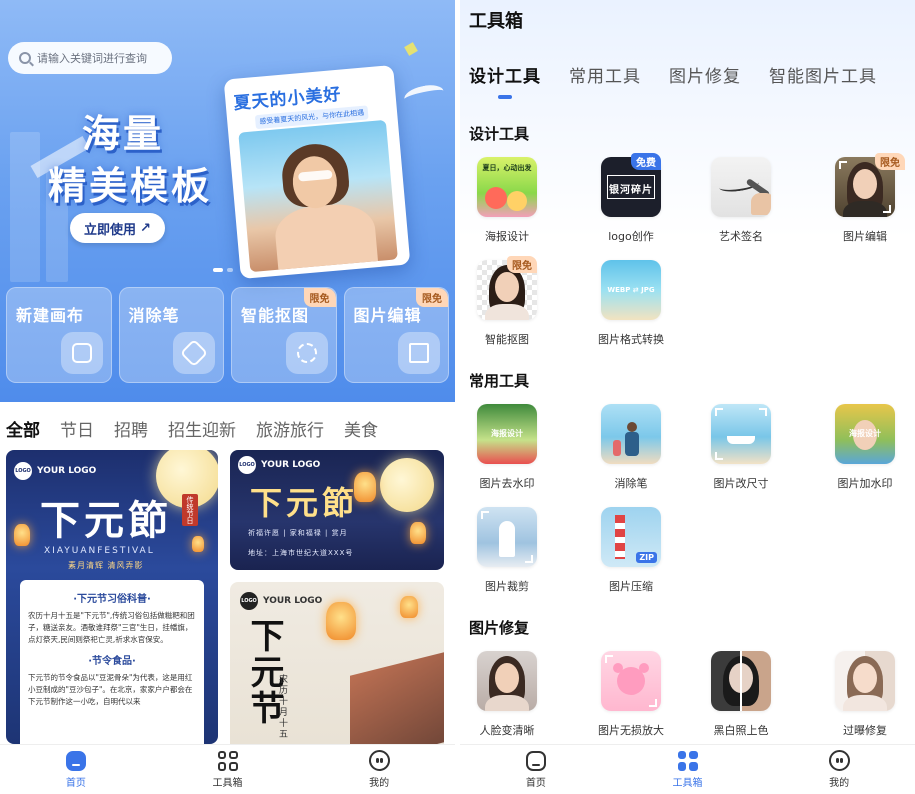  Describe the element at coordinates (102, 58) in the screenshot. I see `search-input` at that location.